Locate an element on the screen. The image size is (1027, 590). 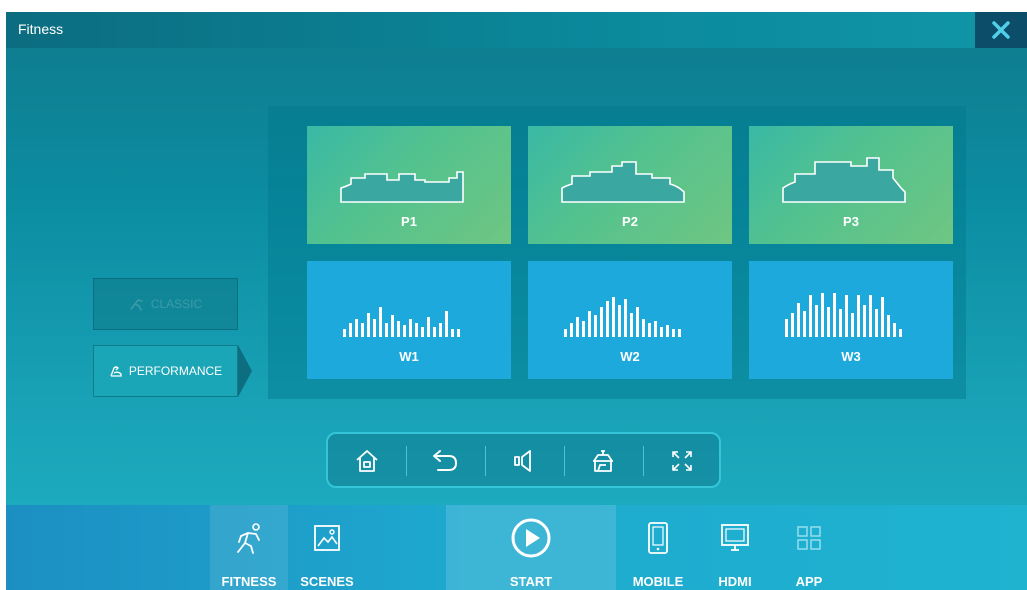
program-tile-p2: P2 is located at coordinates (630, 185).